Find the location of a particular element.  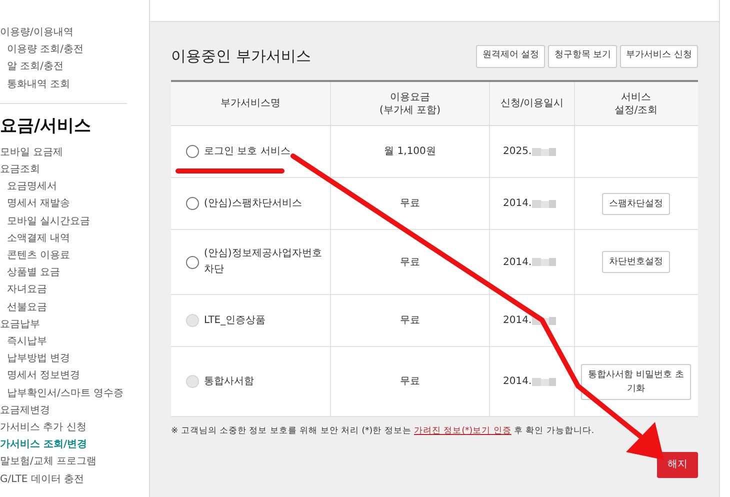

fee-text: 월 1,100원 is located at coordinates (410, 152).